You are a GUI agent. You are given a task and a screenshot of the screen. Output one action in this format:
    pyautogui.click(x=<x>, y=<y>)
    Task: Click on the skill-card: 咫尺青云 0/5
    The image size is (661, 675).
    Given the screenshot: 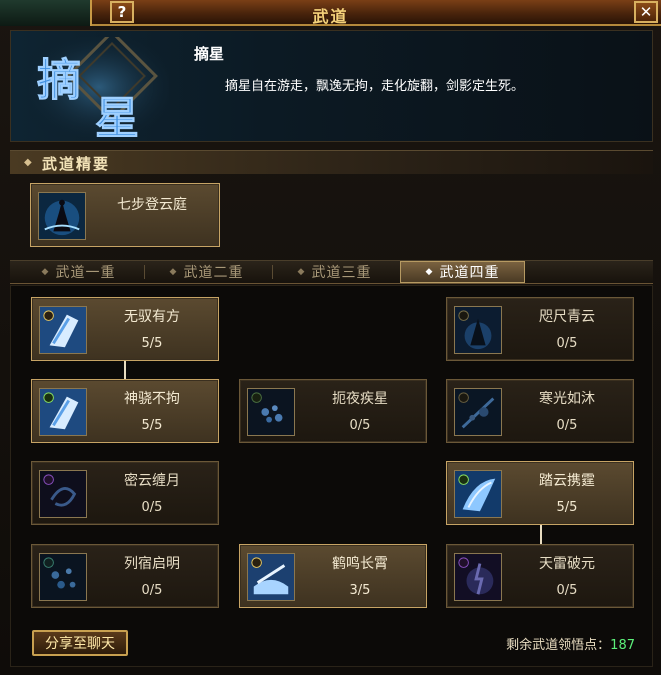 What is the action you would take?
    pyautogui.click(x=540, y=329)
    